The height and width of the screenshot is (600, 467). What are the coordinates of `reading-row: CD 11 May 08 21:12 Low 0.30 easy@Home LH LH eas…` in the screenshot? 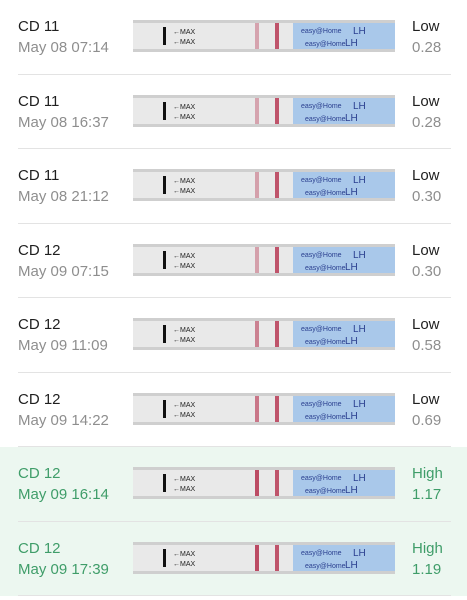 It's located at (233, 186).